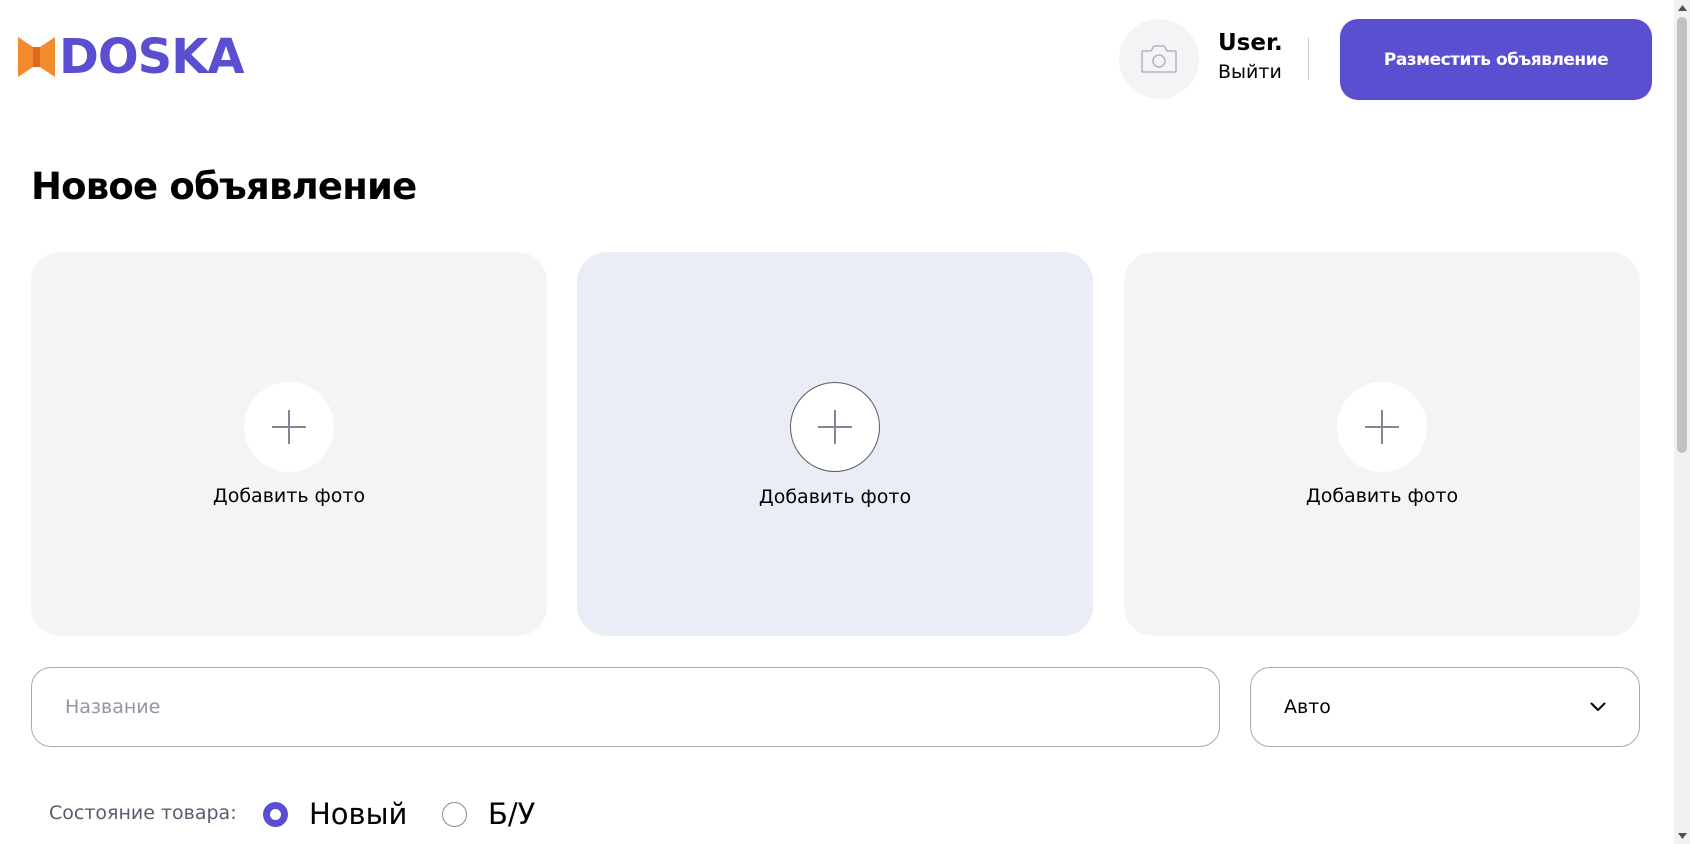 The image size is (1690, 844). Describe the element at coordinates (143, 813) in the screenshot. I see `condition-label: Состояние товара:` at that location.